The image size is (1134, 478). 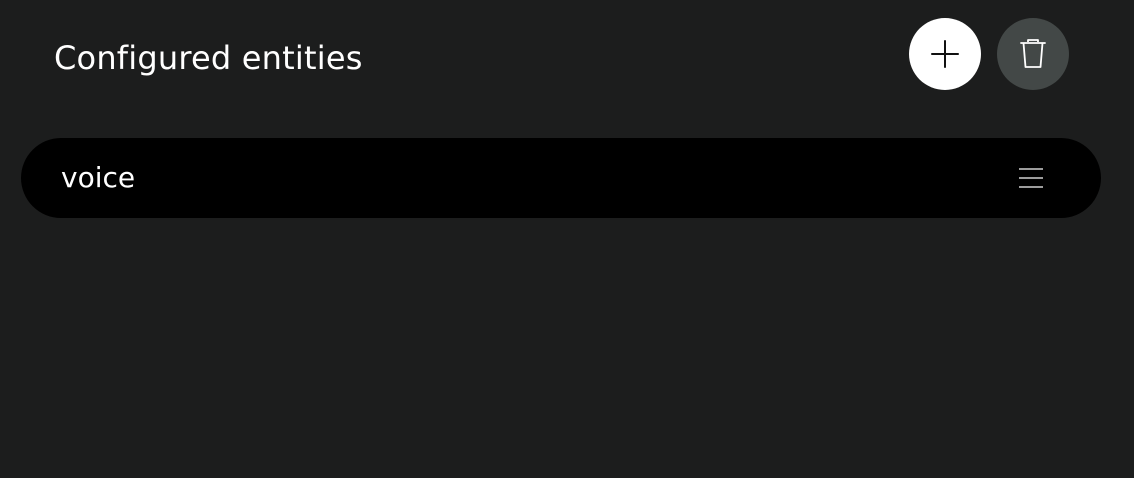 I want to click on delete-entity-button, so click(x=1033, y=54).